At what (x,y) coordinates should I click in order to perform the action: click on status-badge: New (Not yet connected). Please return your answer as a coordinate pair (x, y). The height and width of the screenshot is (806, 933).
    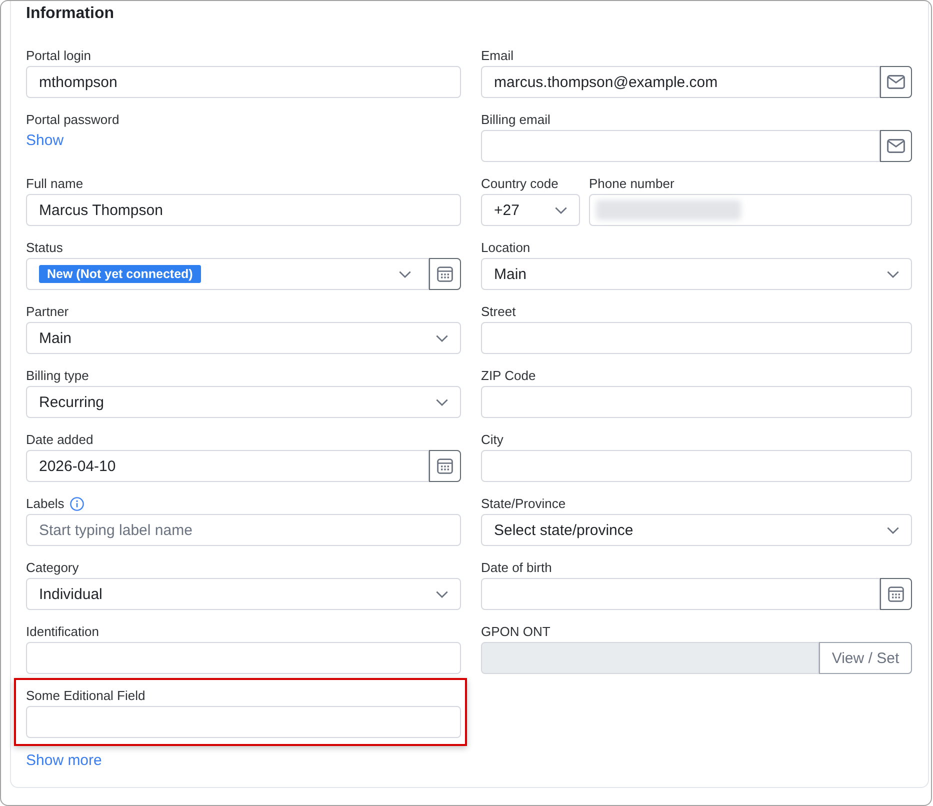
    Looking at the image, I should click on (120, 274).